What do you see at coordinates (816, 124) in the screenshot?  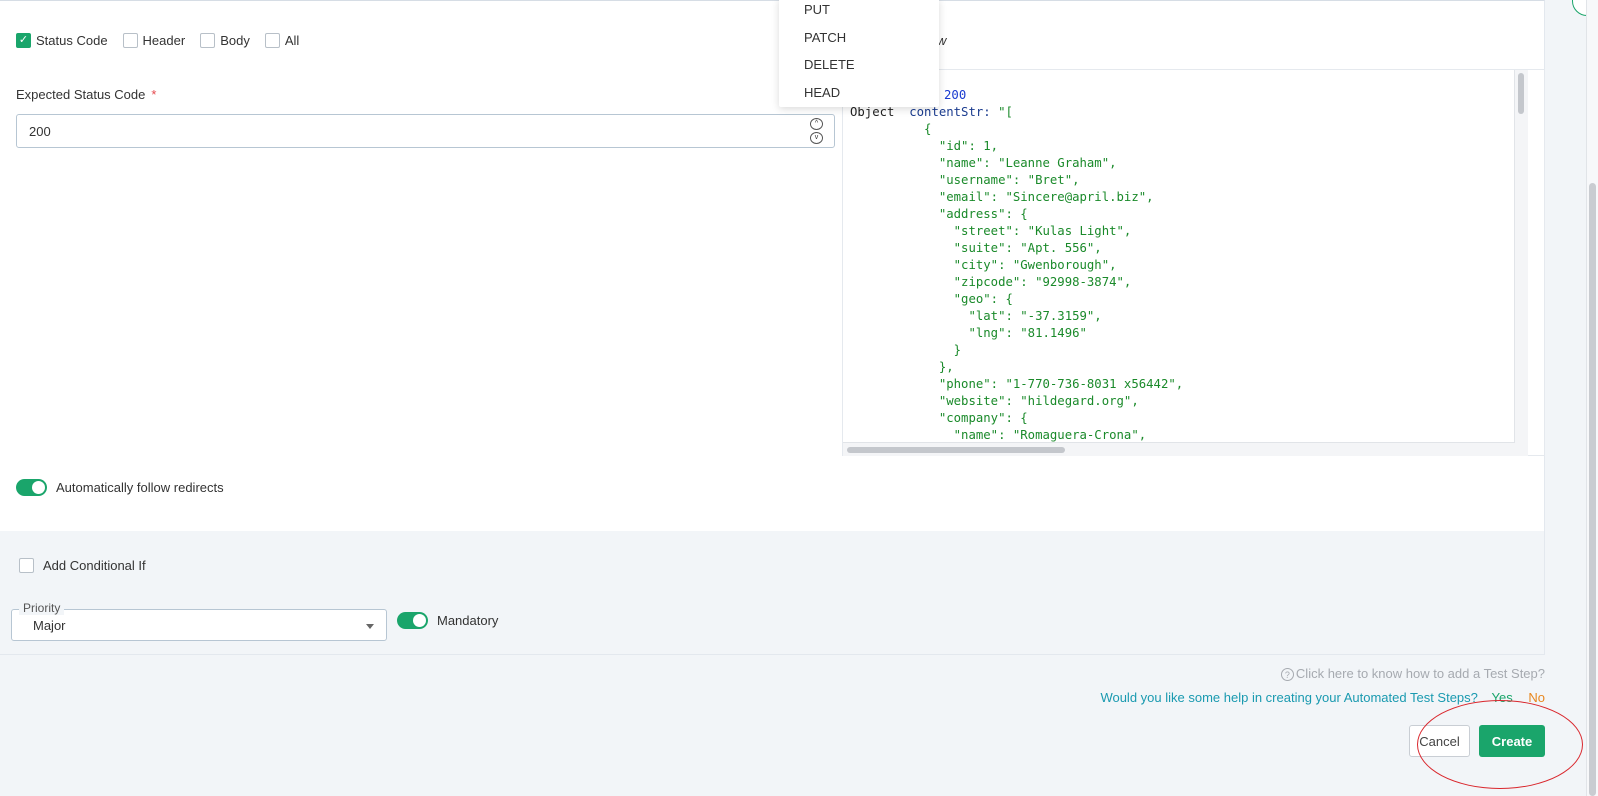 I see `chevron-up-icon: ^` at bounding box center [816, 124].